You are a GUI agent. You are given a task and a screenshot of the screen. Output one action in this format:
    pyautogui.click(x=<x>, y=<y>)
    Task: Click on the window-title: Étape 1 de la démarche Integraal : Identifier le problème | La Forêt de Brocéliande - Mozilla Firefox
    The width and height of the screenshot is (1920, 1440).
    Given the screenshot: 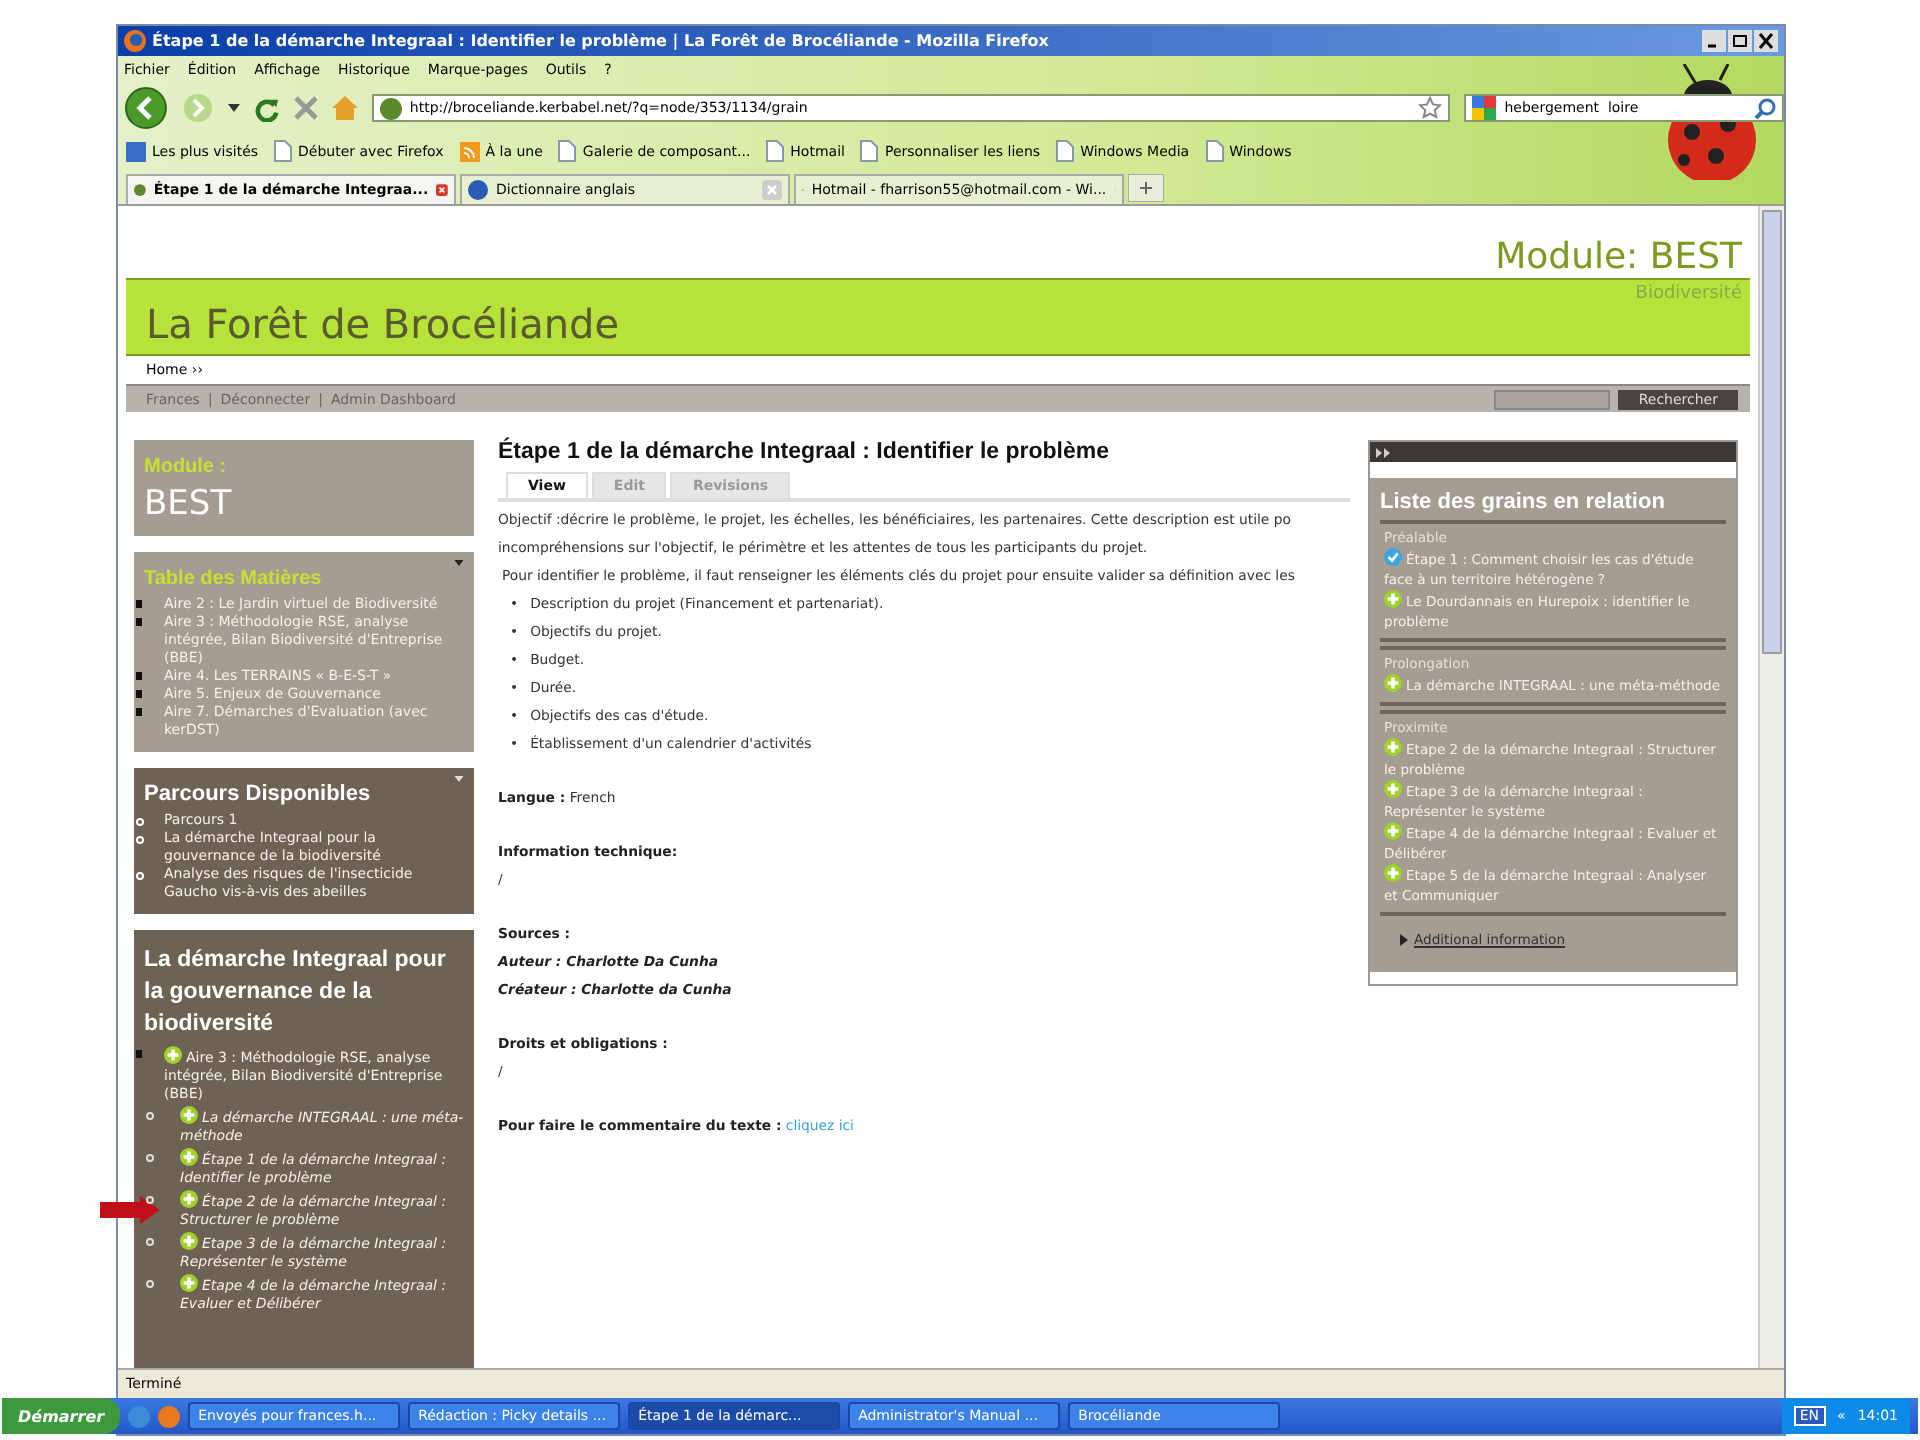 What is the action you would take?
    pyautogui.click(x=600, y=41)
    